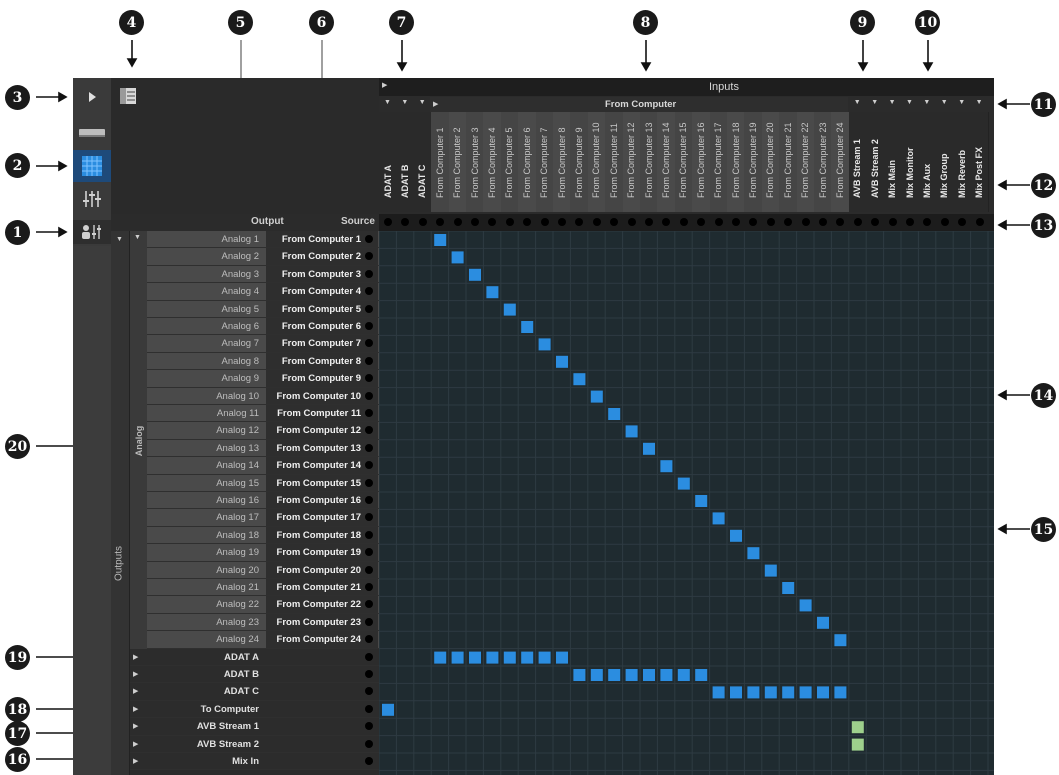  I want to click on input-column-header: From Computer 18, so click(736, 162).